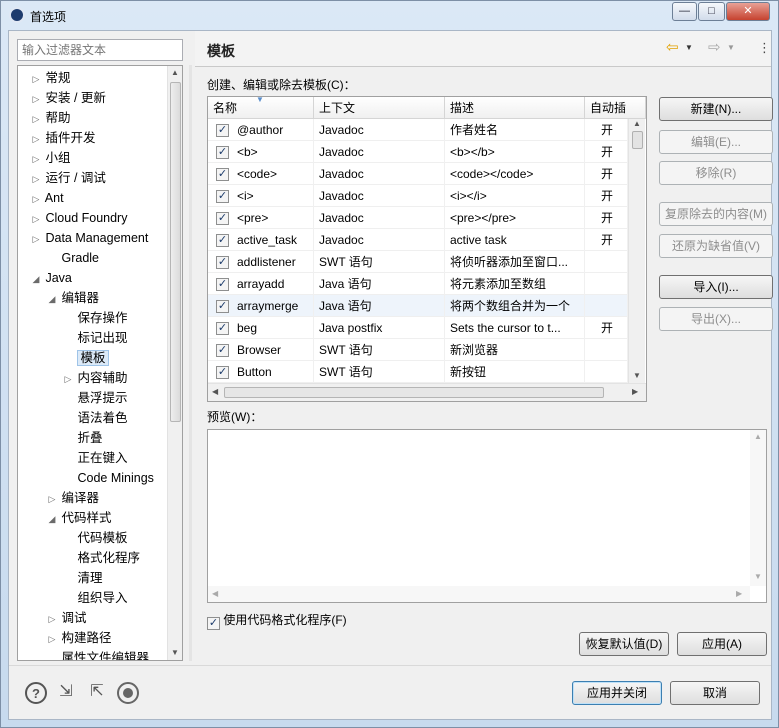 The image size is (779, 728). I want to click on tree-item: ▷ Ant, so click(47, 198).